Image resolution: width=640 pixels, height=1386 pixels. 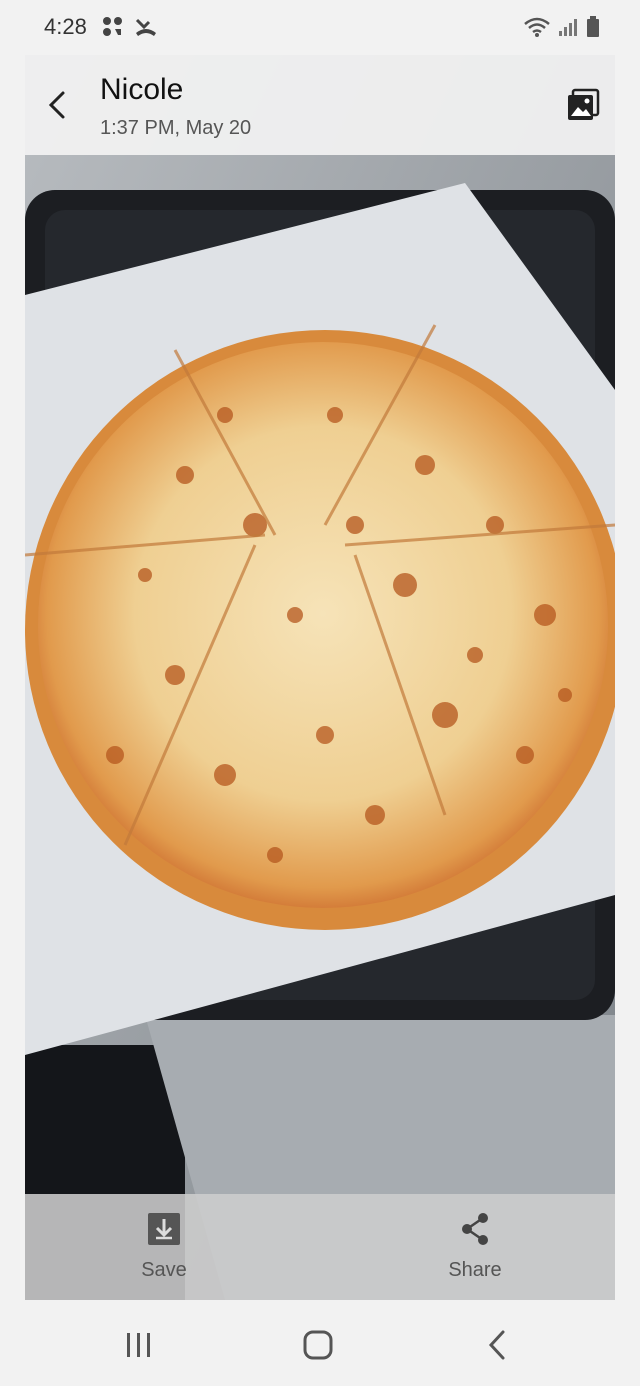 What do you see at coordinates (146, 29) in the screenshot?
I see `missed-call-icon` at bounding box center [146, 29].